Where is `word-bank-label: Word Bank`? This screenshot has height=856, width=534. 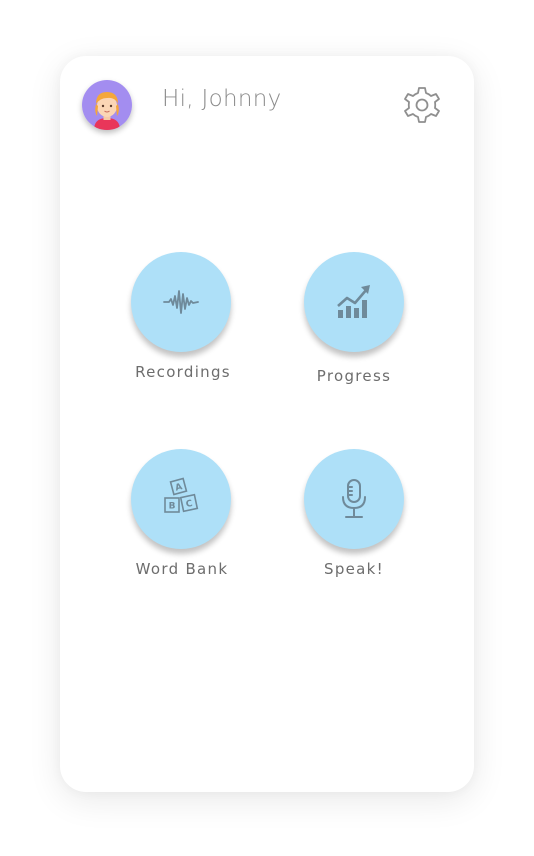 word-bank-label: Word Bank is located at coordinates (182, 569).